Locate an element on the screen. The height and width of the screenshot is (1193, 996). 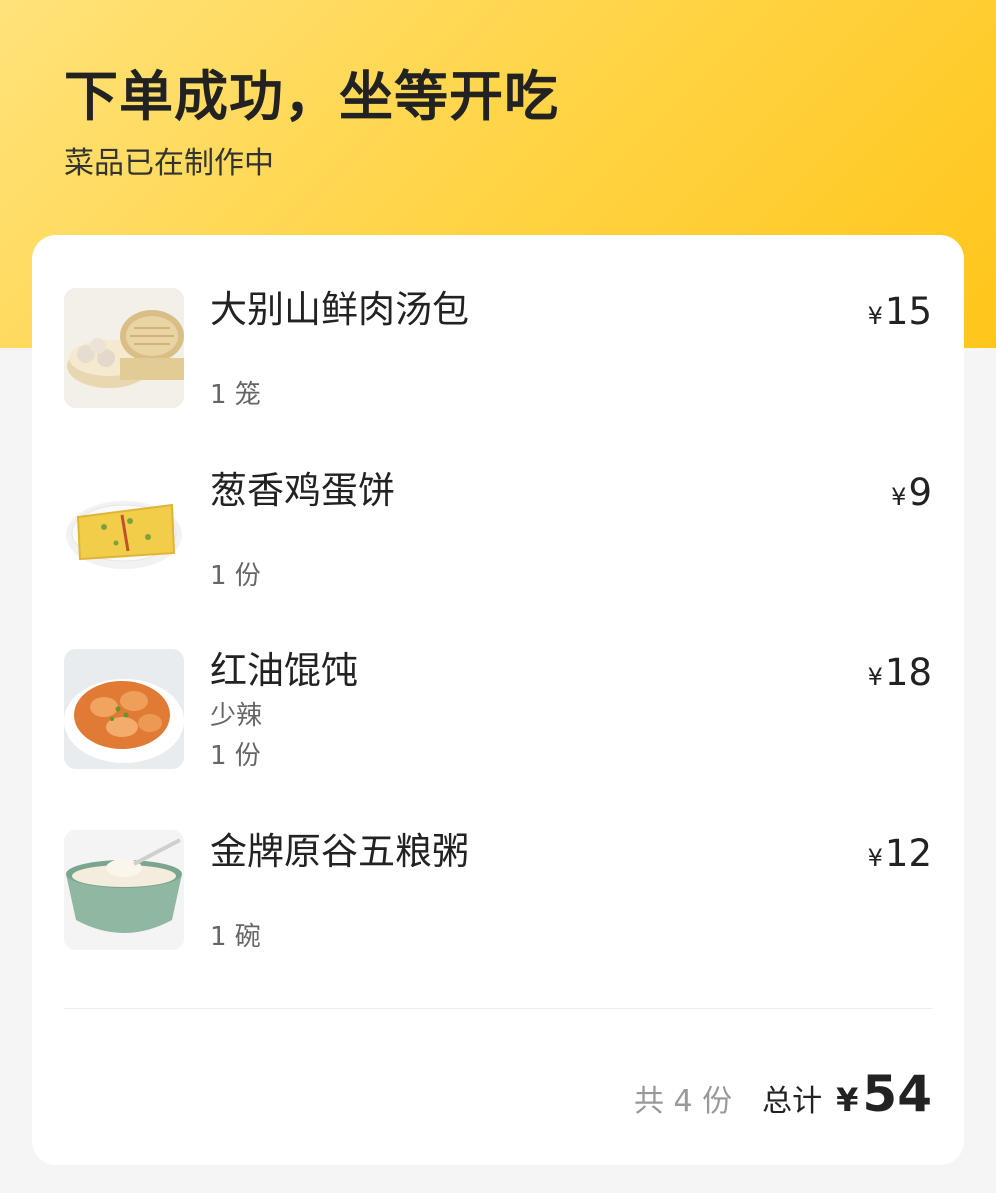
total-currency-symbol: ¥ is located at coordinates (847, 1100).